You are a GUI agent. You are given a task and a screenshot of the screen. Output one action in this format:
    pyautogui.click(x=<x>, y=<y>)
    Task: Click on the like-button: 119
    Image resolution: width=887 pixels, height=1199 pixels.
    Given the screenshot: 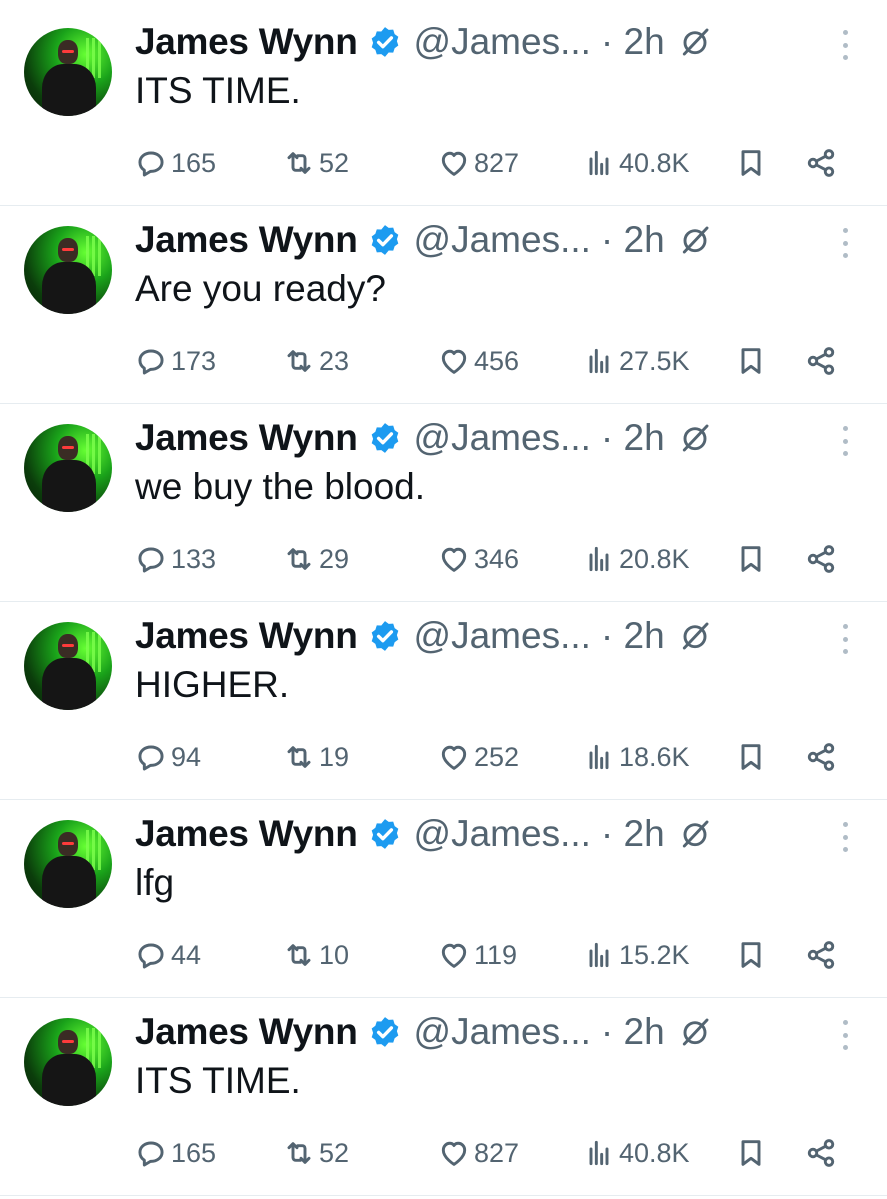 What is the action you would take?
    pyautogui.click(x=477, y=955)
    